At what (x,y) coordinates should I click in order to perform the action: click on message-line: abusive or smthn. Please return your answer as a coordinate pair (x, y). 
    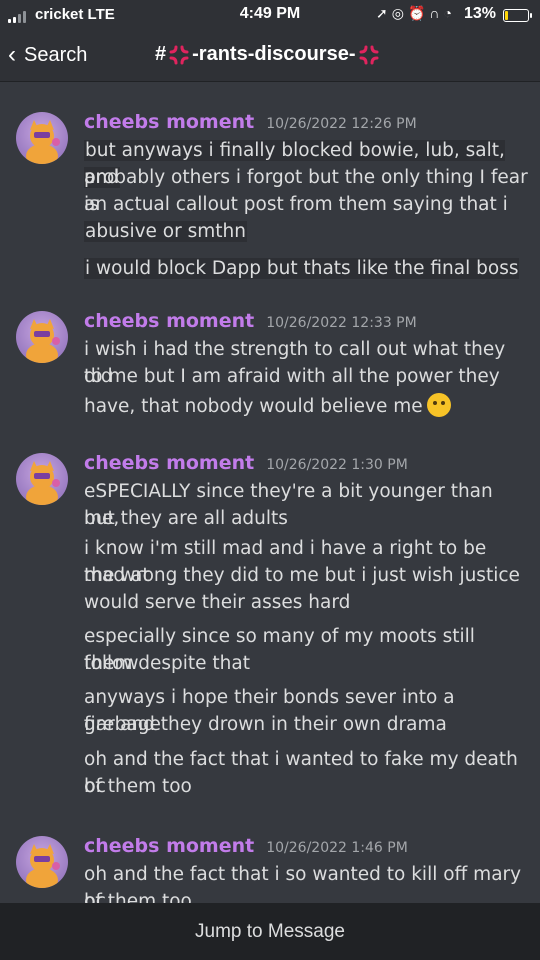
    Looking at the image, I should click on (165, 231).